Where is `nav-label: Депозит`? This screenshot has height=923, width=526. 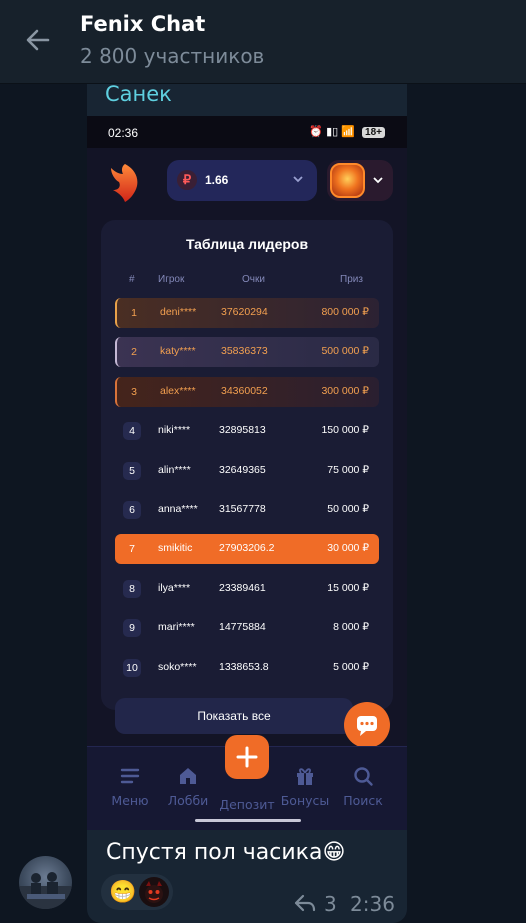 nav-label: Депозит is located at coordinates (247, 804).